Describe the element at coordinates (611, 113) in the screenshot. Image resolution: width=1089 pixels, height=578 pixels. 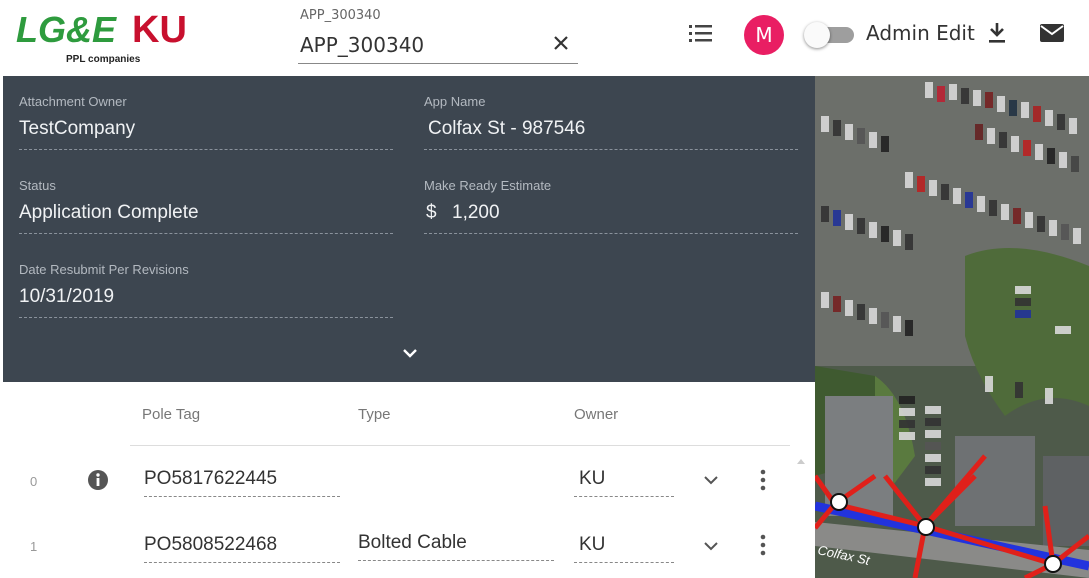
I see `app-name-field: App Name Colfax St - 987546` at that location.